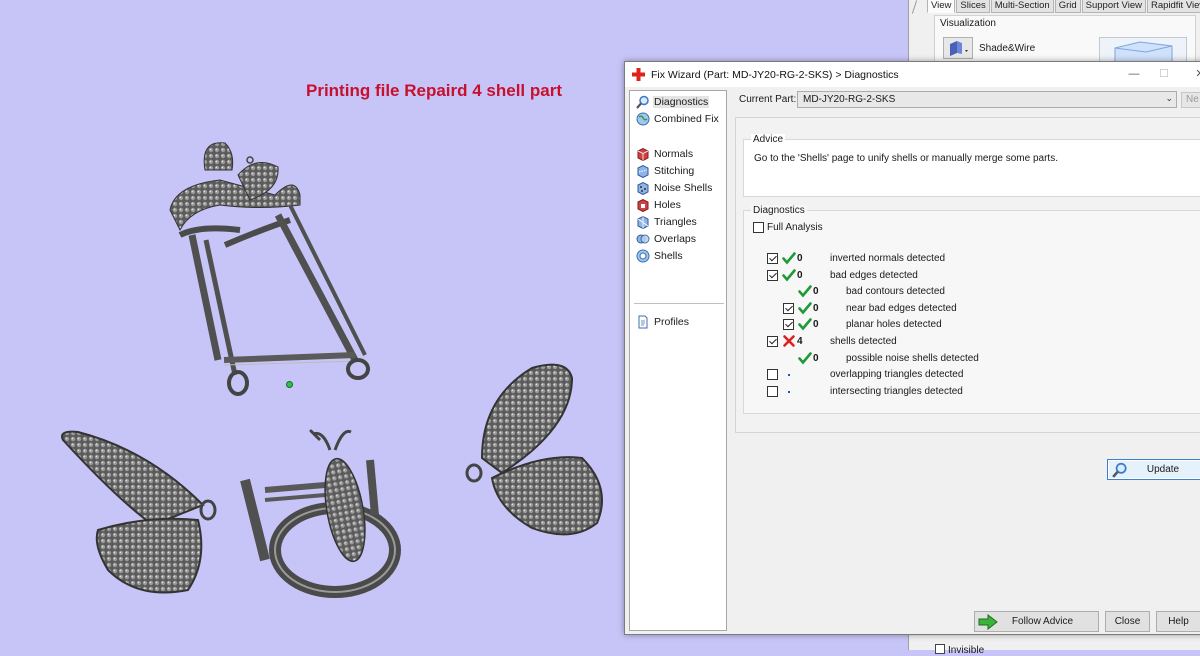 This screenshot has width=1200, height=656. What do you see at coordinates (686, 119) in the screenshot?
I see `nav-label: Combined Fix` at bounding box center [686, 119].